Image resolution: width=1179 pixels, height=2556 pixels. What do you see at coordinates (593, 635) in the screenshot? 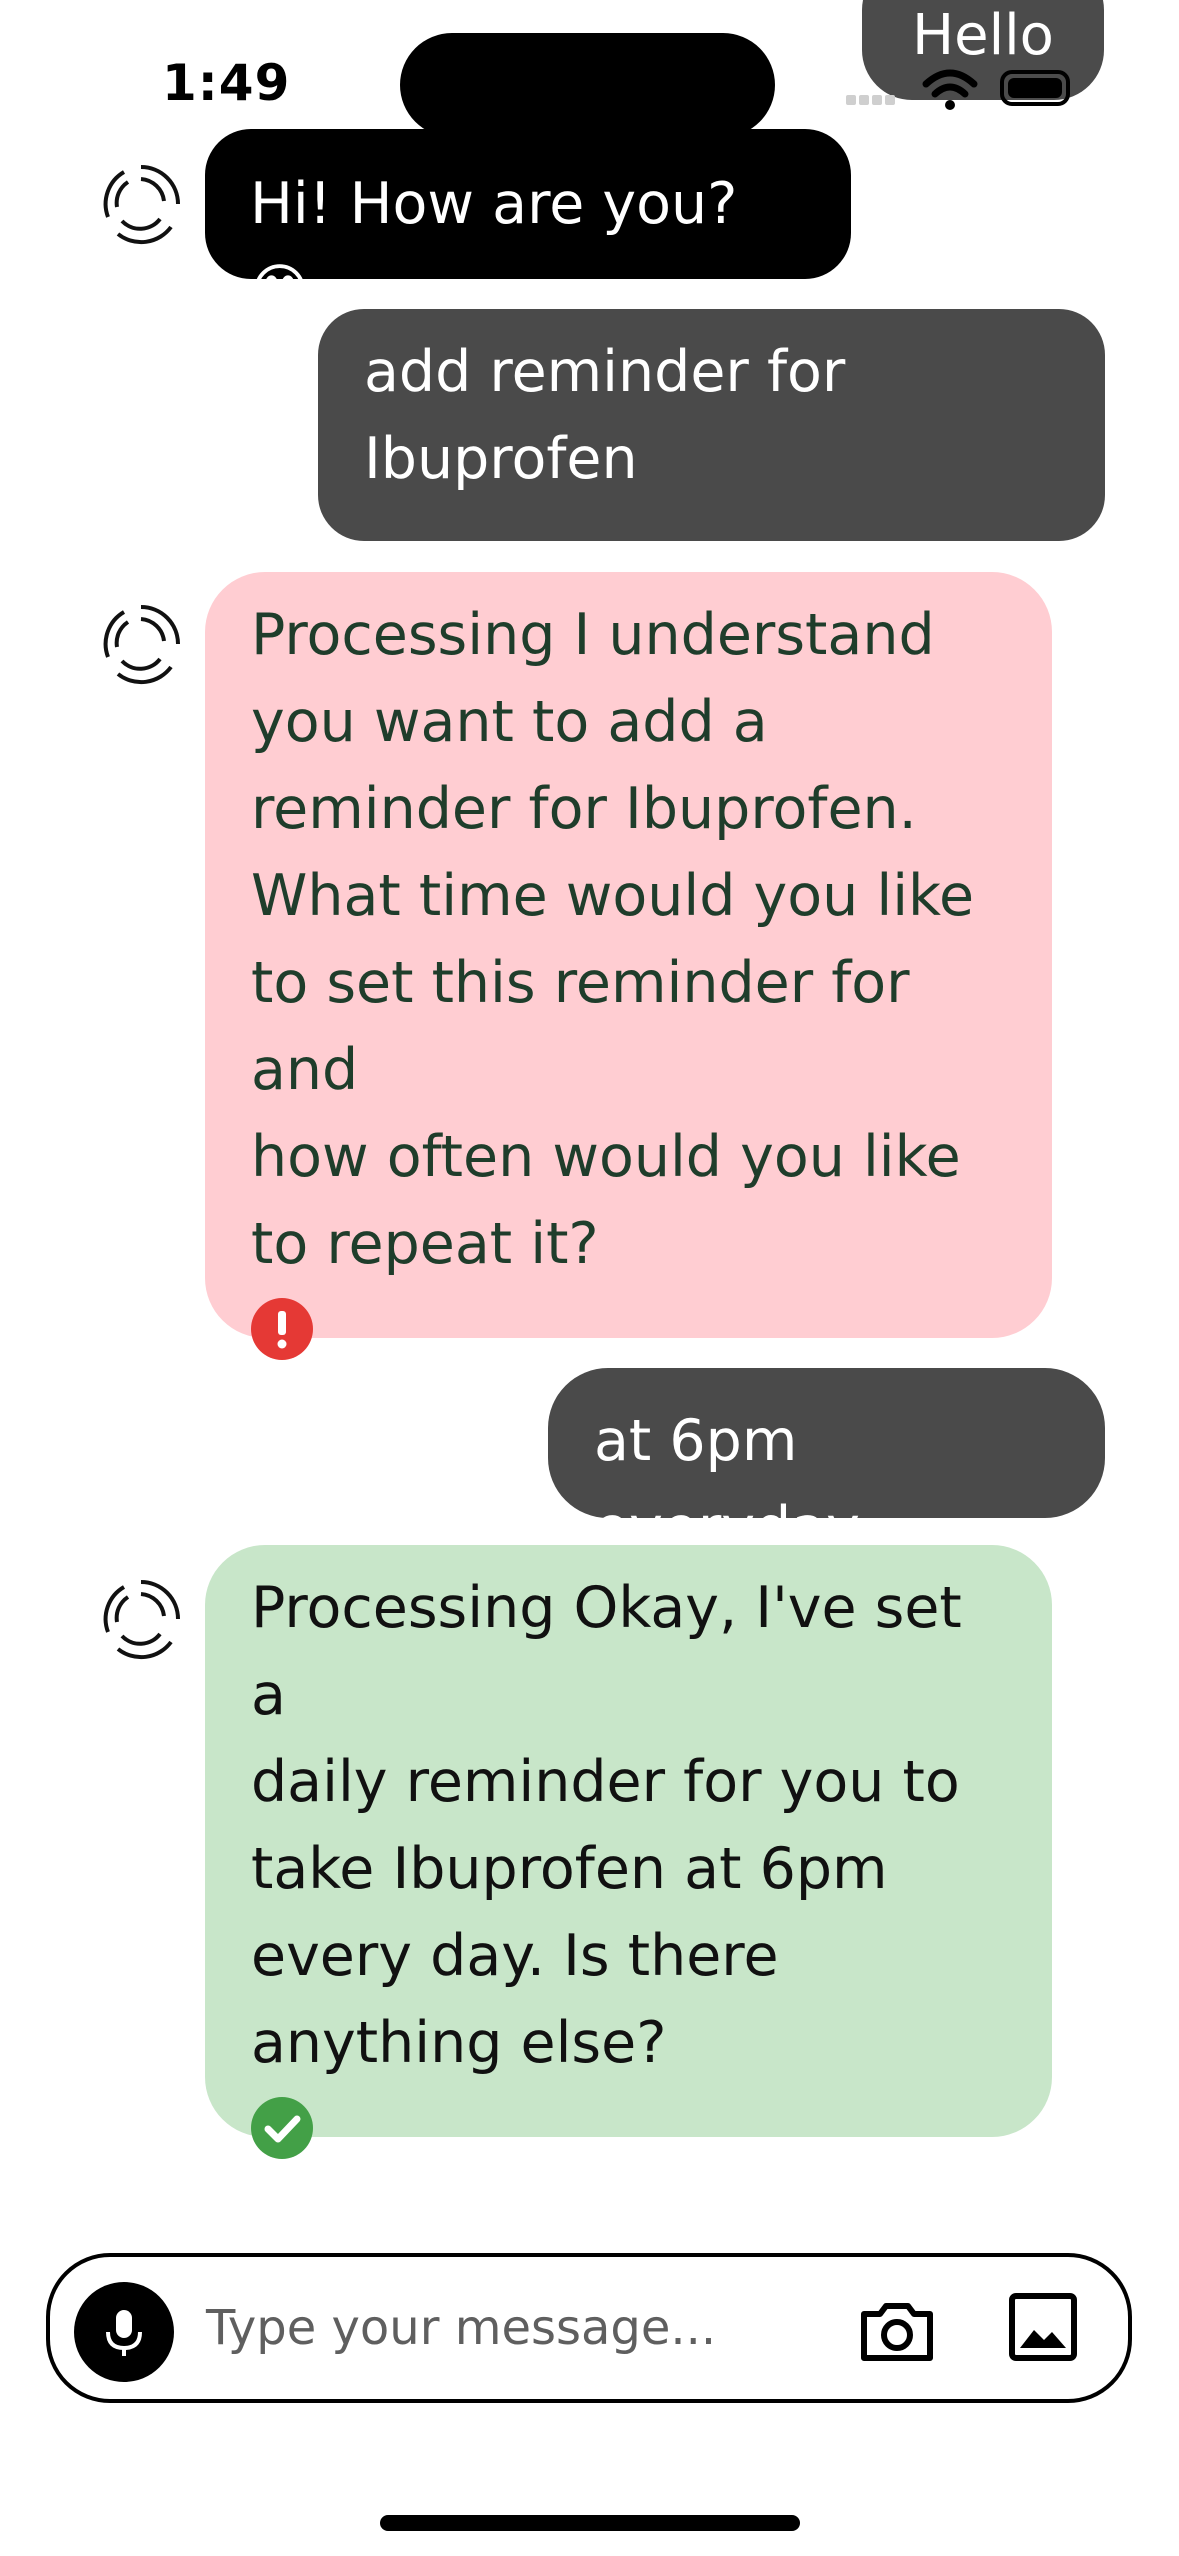
I see `message-line: Processing I understand` at bounding box center [593, 635].